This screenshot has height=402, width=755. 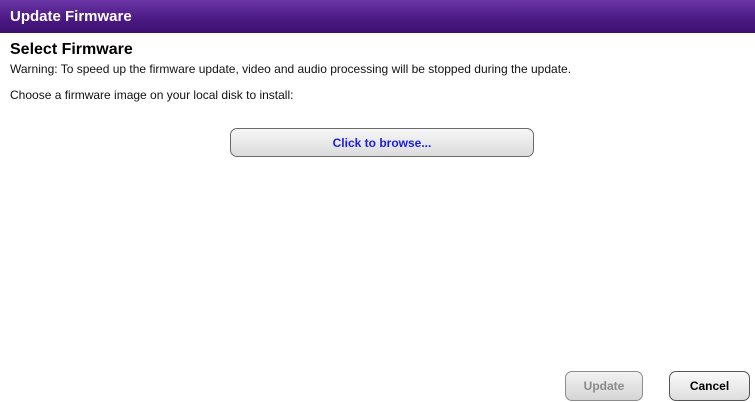 What do you see at coordinates (377, 16) in the screenshot?
I see `dialog-title: Update Firmware` at bounding box center [377, 16].